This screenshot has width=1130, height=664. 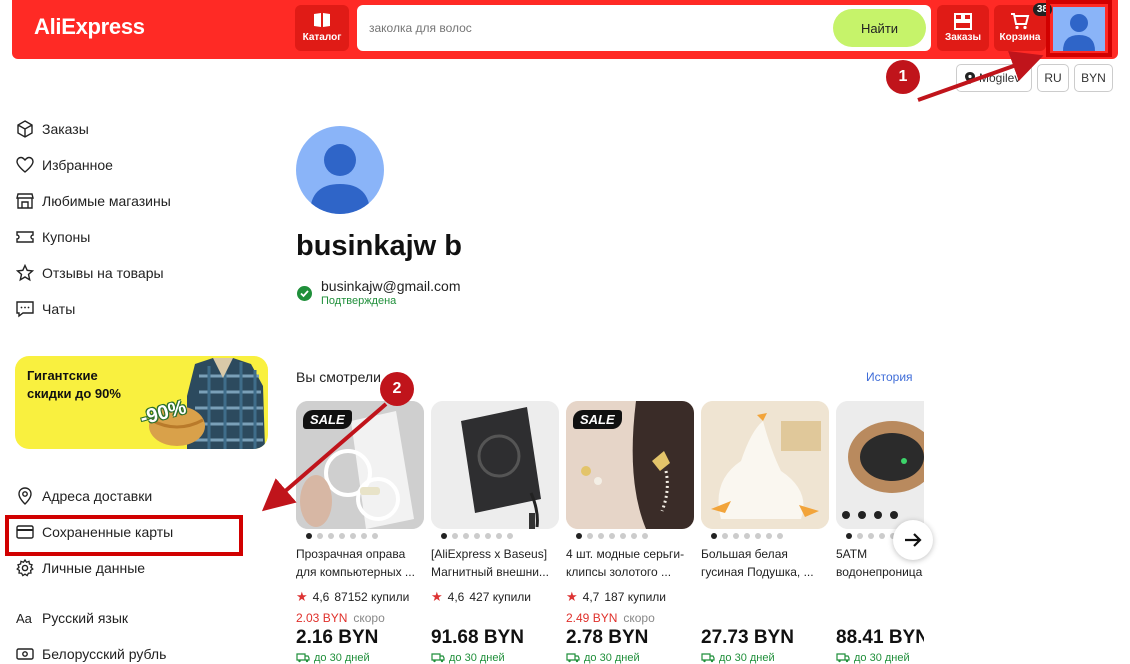 What do you see at coordinates (322, 28) in the screenshot?
I see `catalog-button: Каталог` at bounding box center [322, 28].